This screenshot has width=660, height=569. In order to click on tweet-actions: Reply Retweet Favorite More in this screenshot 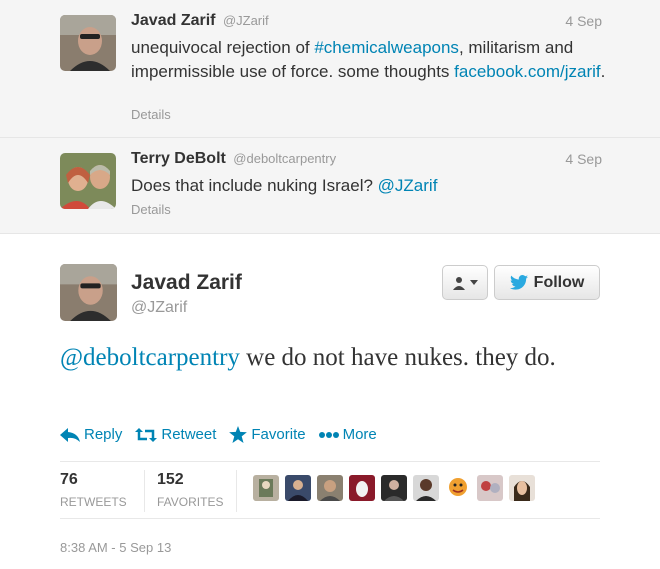, I will do `click(225, 434)`.